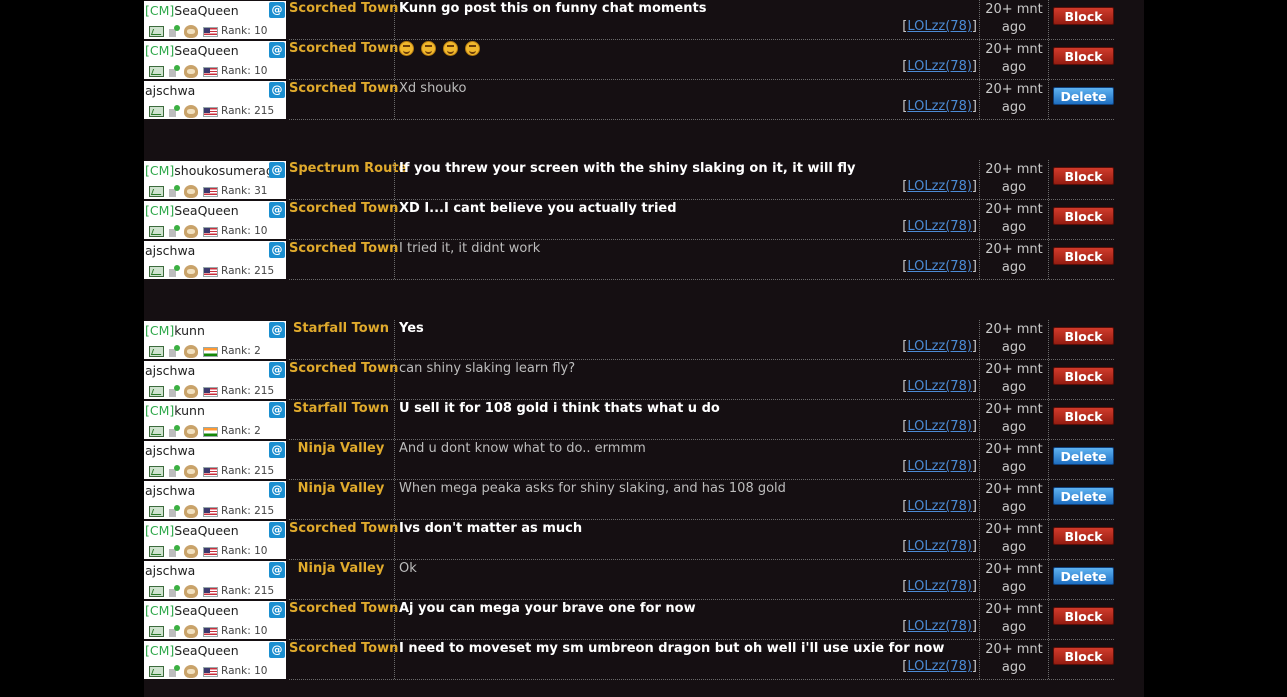 This screenshot has height=697, width=1287. I want to click on user-card: [CM]shoukosumeragi @ Rank: 31, so click(215, 180).